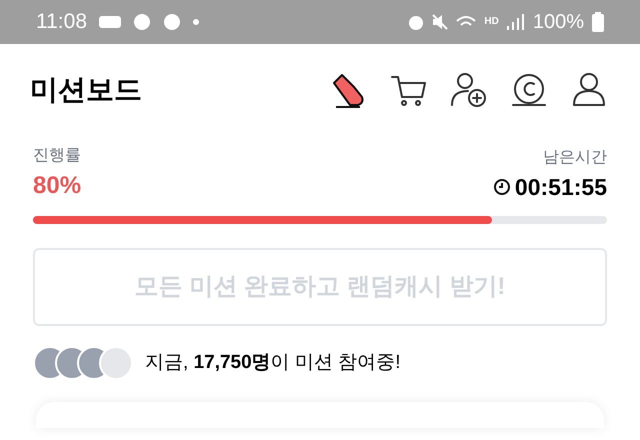 This screenshot has width=640, height=440. What do you see at coordinates (515, 22) in the screenshot?
I see `signal-icon` at bounding box center [515, 22].